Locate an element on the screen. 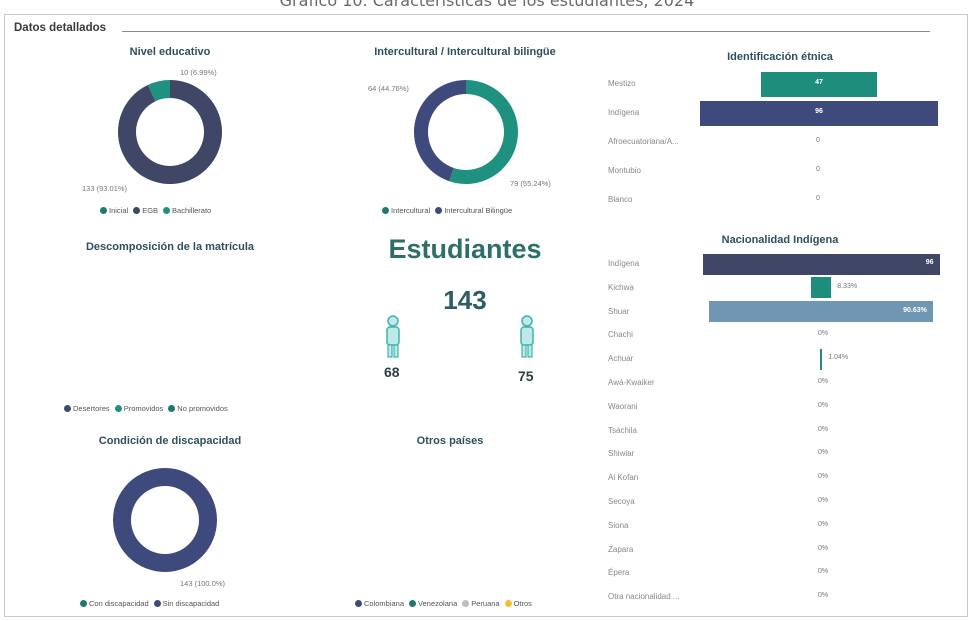 The image size is (974, 621). legend-label: Sin discapacidad is located at coordinates (191, 603).